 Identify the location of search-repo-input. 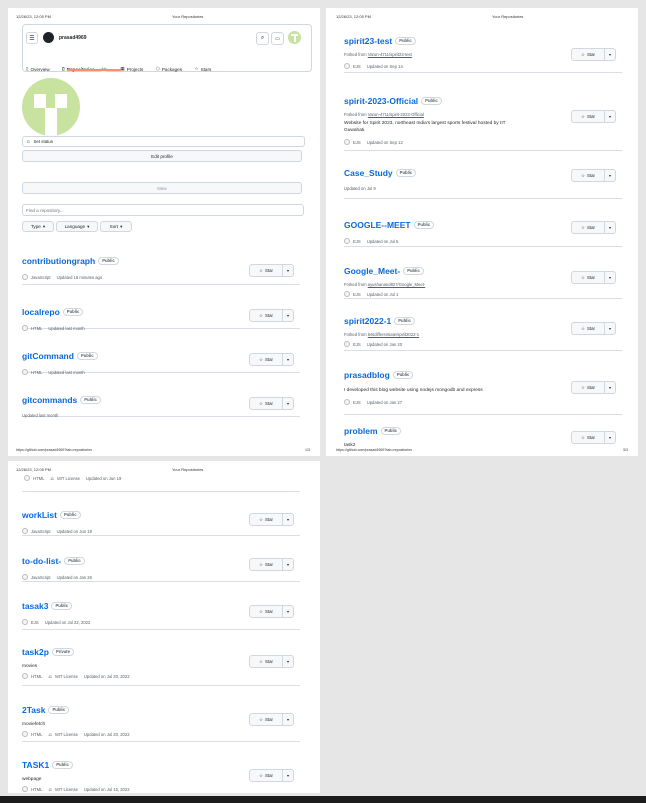
(163, 210).